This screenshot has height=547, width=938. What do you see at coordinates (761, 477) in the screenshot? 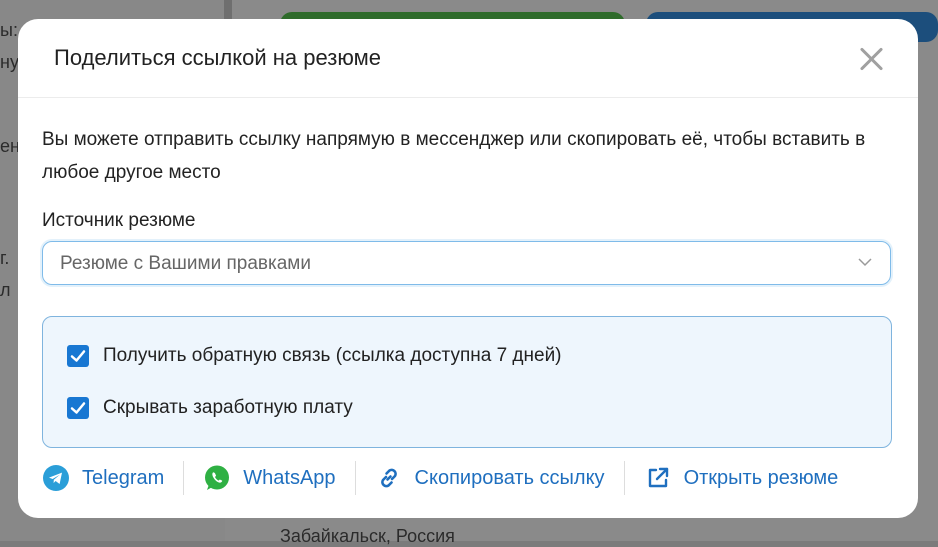
I see `open-resume-label: Открыть резюме` at bounding box center [761, 477].